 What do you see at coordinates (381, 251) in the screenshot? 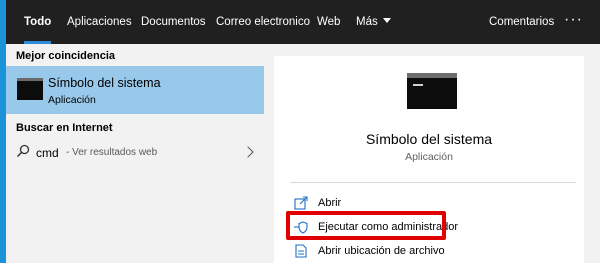
I see `open-file-location-label: Abrir ubicación de archivo` at bounding box center [381, 251].